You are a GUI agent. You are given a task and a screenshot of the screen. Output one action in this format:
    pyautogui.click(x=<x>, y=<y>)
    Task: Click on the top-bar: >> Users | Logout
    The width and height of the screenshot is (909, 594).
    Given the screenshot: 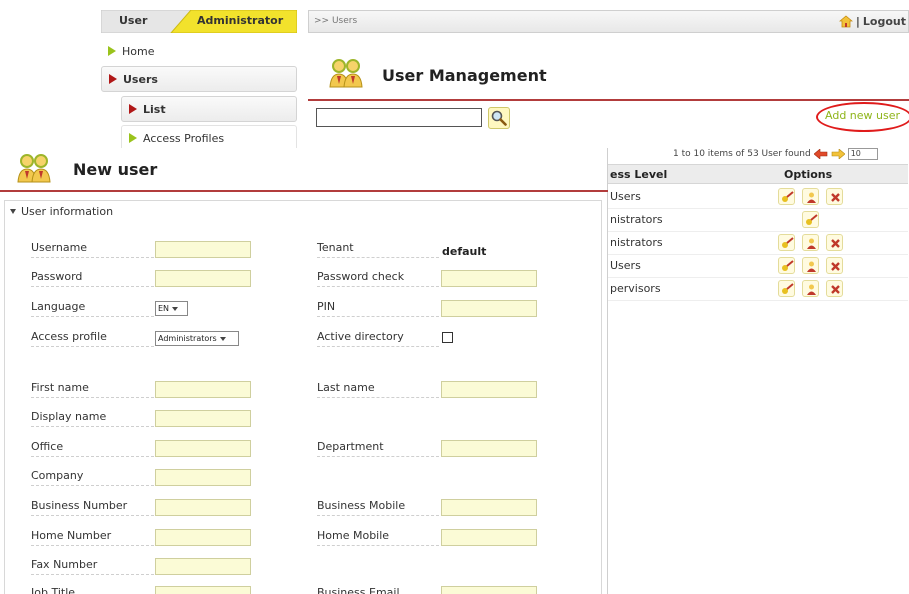 What is the action you would take?
    pyautogui.click(x=608, y=21)
    